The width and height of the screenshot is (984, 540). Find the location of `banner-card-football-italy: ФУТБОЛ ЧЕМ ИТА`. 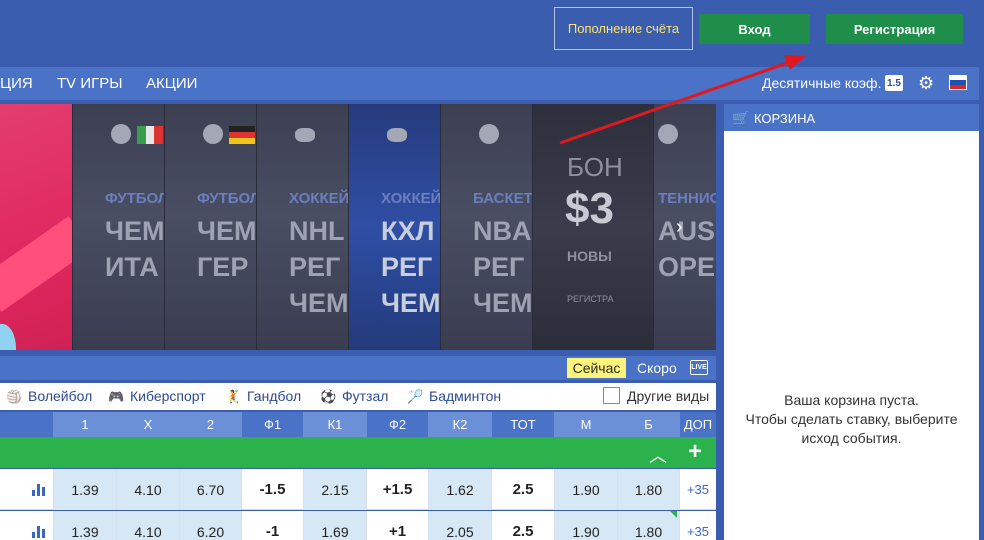

banner-card-football-italy: ФУТБОЛ ЧЕМ ИТА is located at coordinates (118, 227).